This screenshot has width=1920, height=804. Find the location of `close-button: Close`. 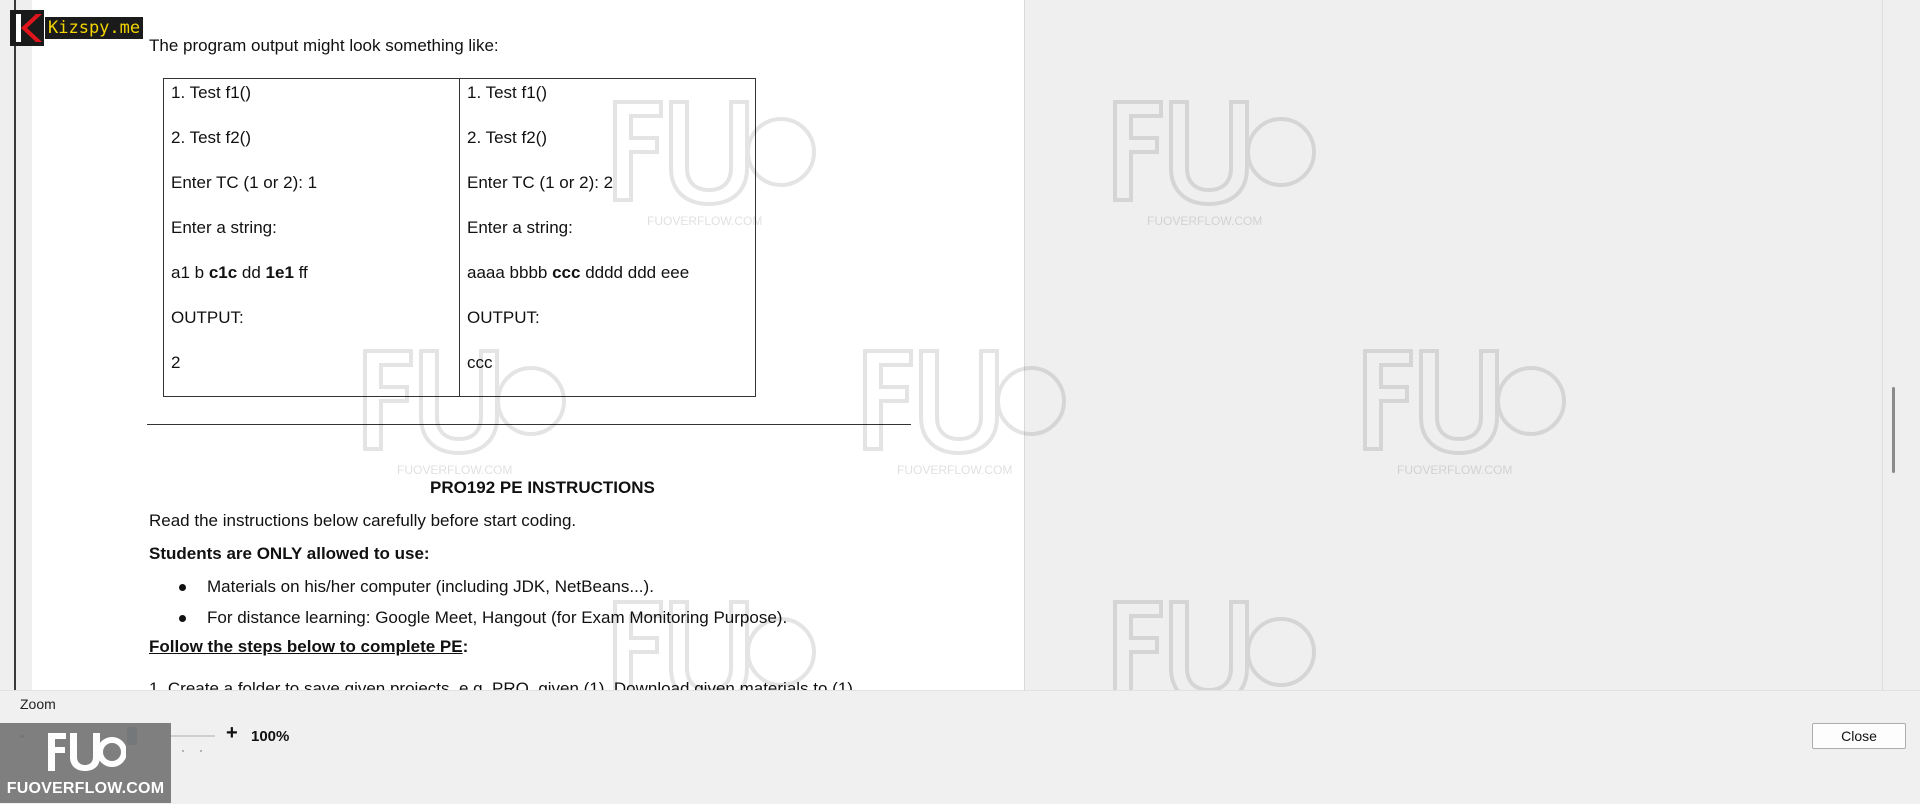

close-button: Close is located at coordinates (1859, 736).